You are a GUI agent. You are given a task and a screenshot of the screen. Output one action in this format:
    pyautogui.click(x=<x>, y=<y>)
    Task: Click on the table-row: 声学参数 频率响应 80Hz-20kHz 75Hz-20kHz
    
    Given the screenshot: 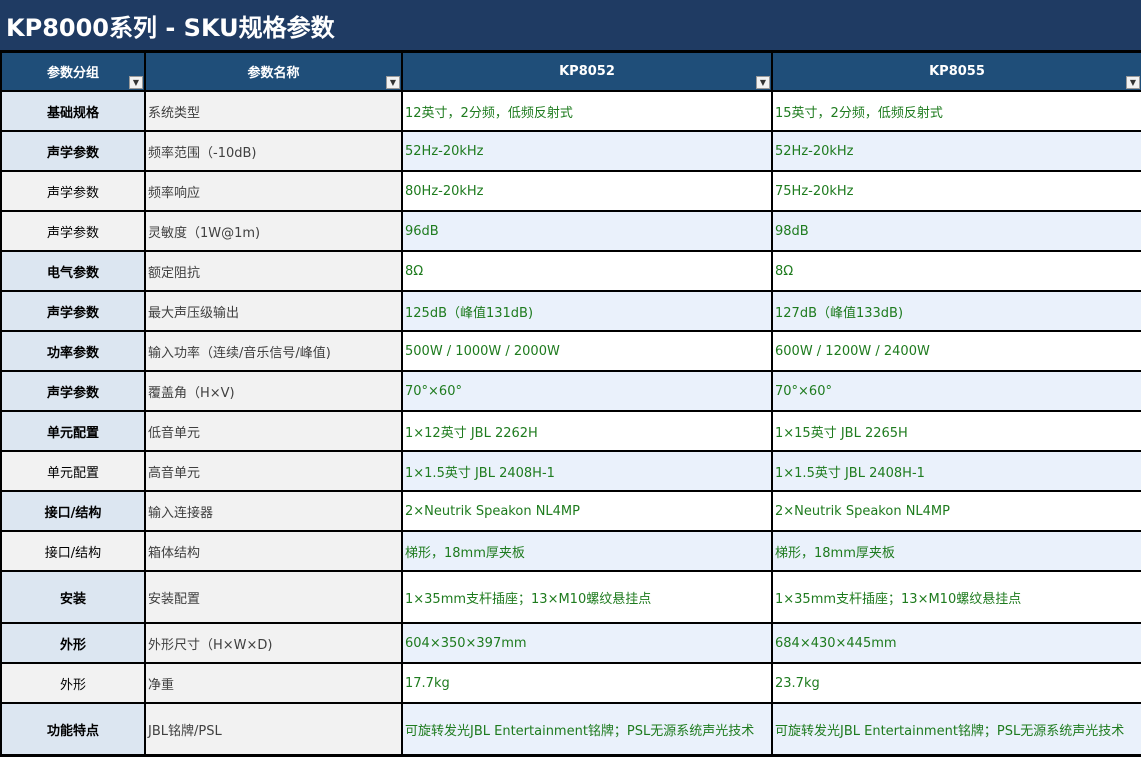 What is the action you would take?
    pyautogui.click(x=570, y=191)
    